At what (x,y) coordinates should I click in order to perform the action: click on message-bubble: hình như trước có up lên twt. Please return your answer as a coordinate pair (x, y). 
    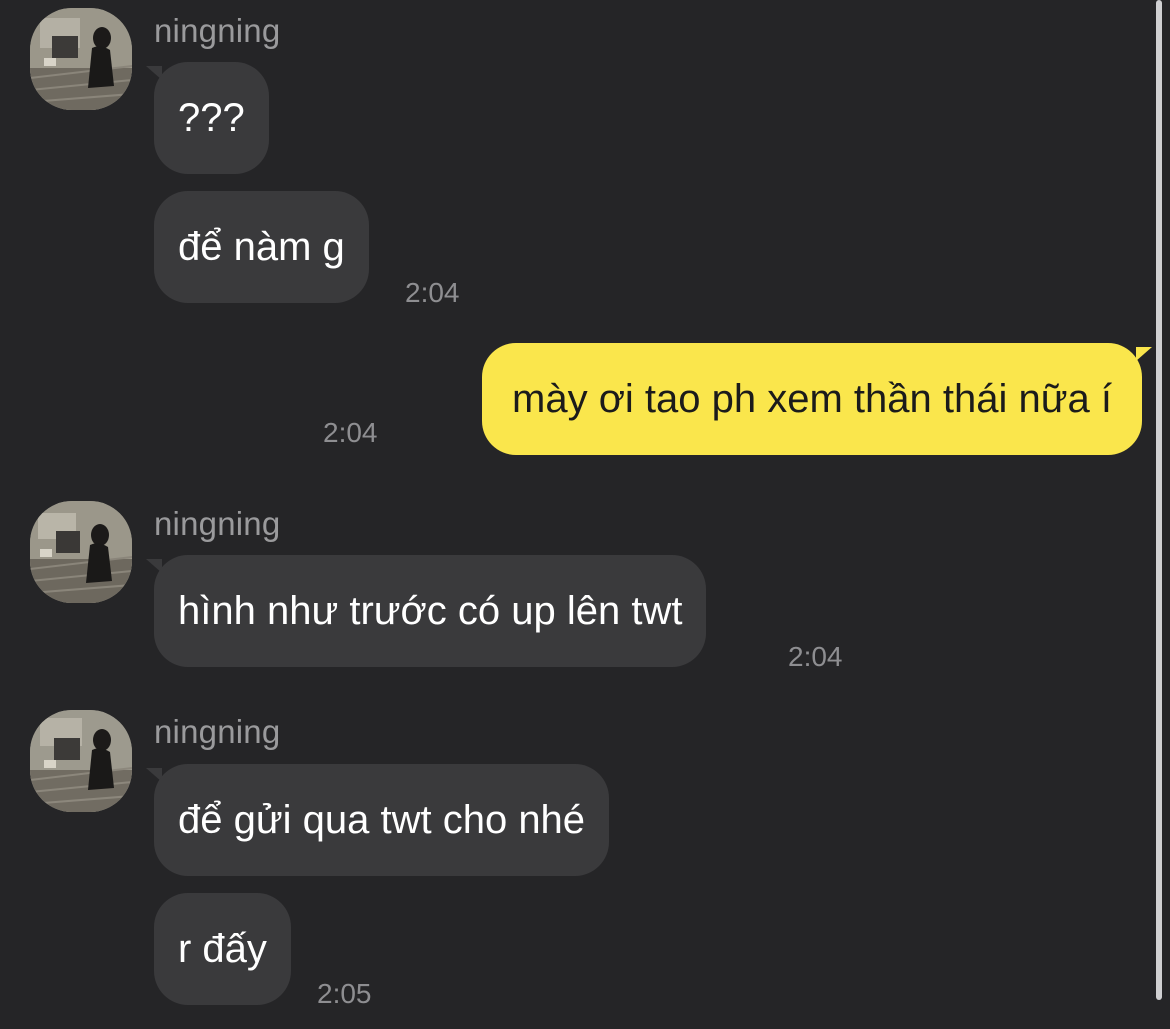
    Looking at the image, I should click on (430, 611).